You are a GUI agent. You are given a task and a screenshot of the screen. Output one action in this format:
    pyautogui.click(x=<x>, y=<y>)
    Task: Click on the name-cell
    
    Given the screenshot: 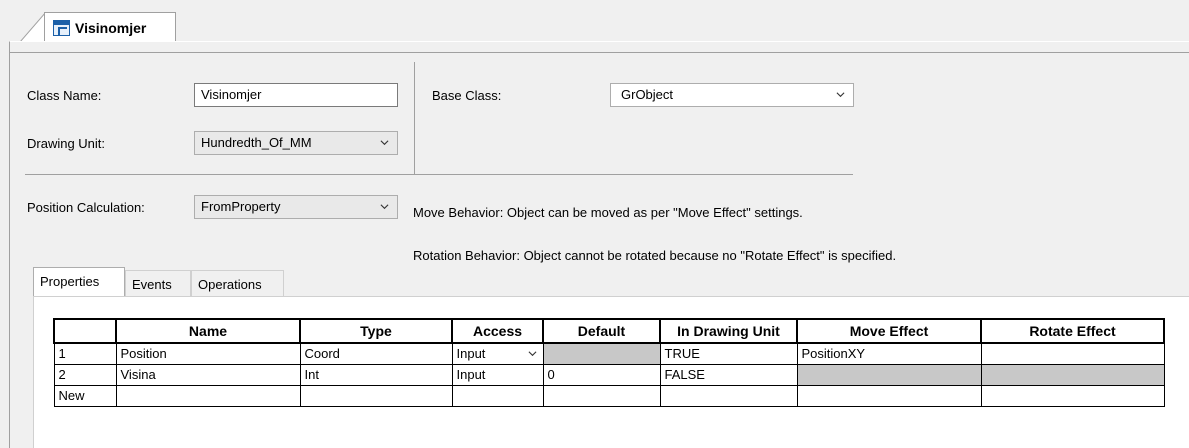 What is the action you would take?
    pyautogui.click(x=208, y=395)
    